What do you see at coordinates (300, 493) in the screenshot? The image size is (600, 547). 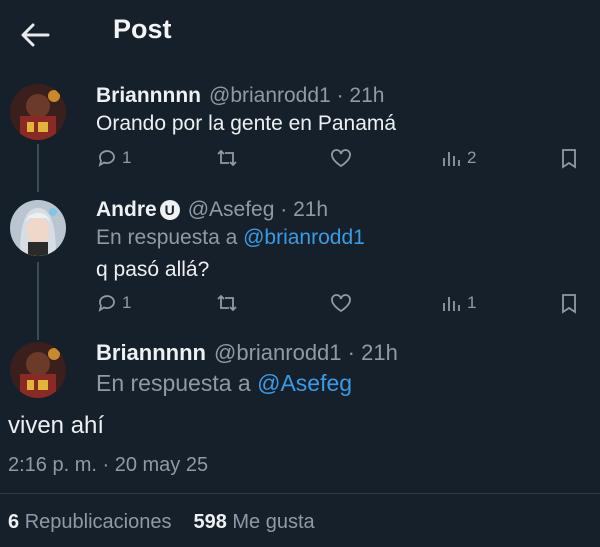 I see `divider` at bounding box center [300, 493].